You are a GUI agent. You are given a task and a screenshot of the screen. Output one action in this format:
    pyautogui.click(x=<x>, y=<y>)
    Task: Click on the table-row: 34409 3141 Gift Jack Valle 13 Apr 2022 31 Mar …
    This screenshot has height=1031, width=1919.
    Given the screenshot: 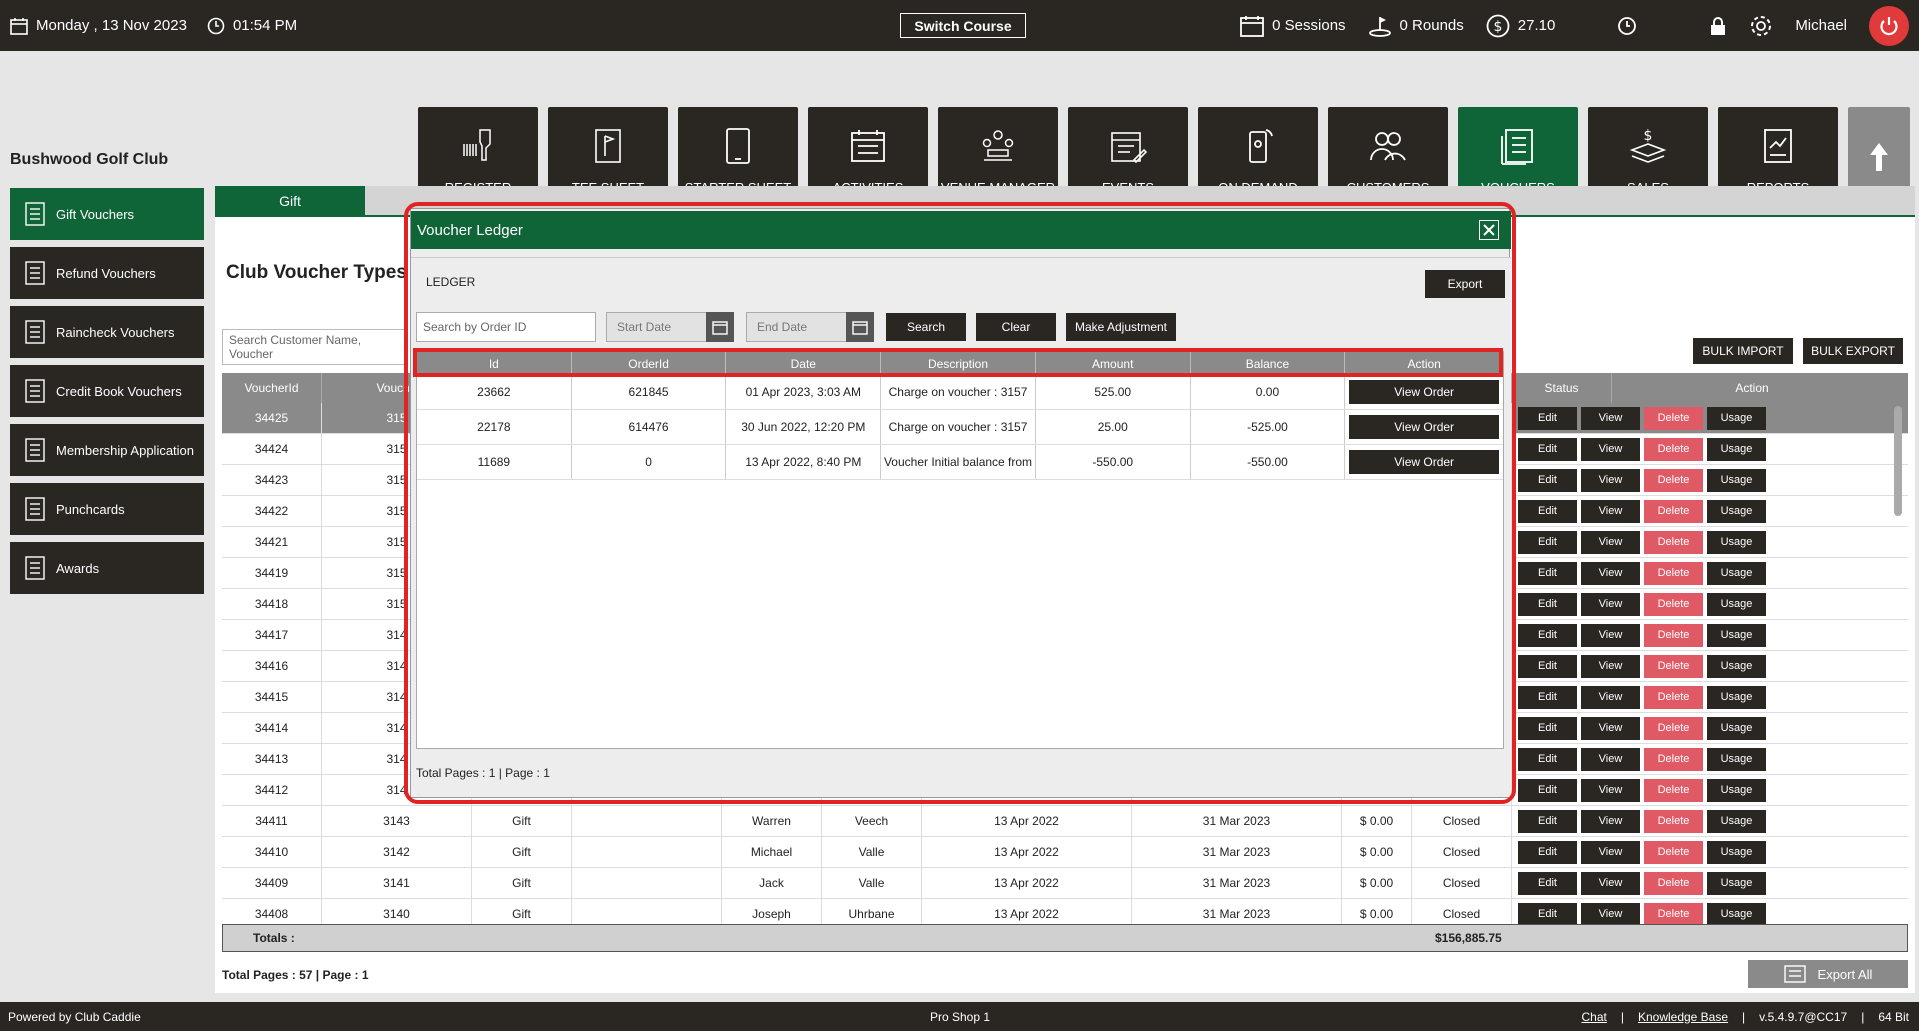 What is the action you would take?
    pyautogui.click(x=1065, y=883)
    